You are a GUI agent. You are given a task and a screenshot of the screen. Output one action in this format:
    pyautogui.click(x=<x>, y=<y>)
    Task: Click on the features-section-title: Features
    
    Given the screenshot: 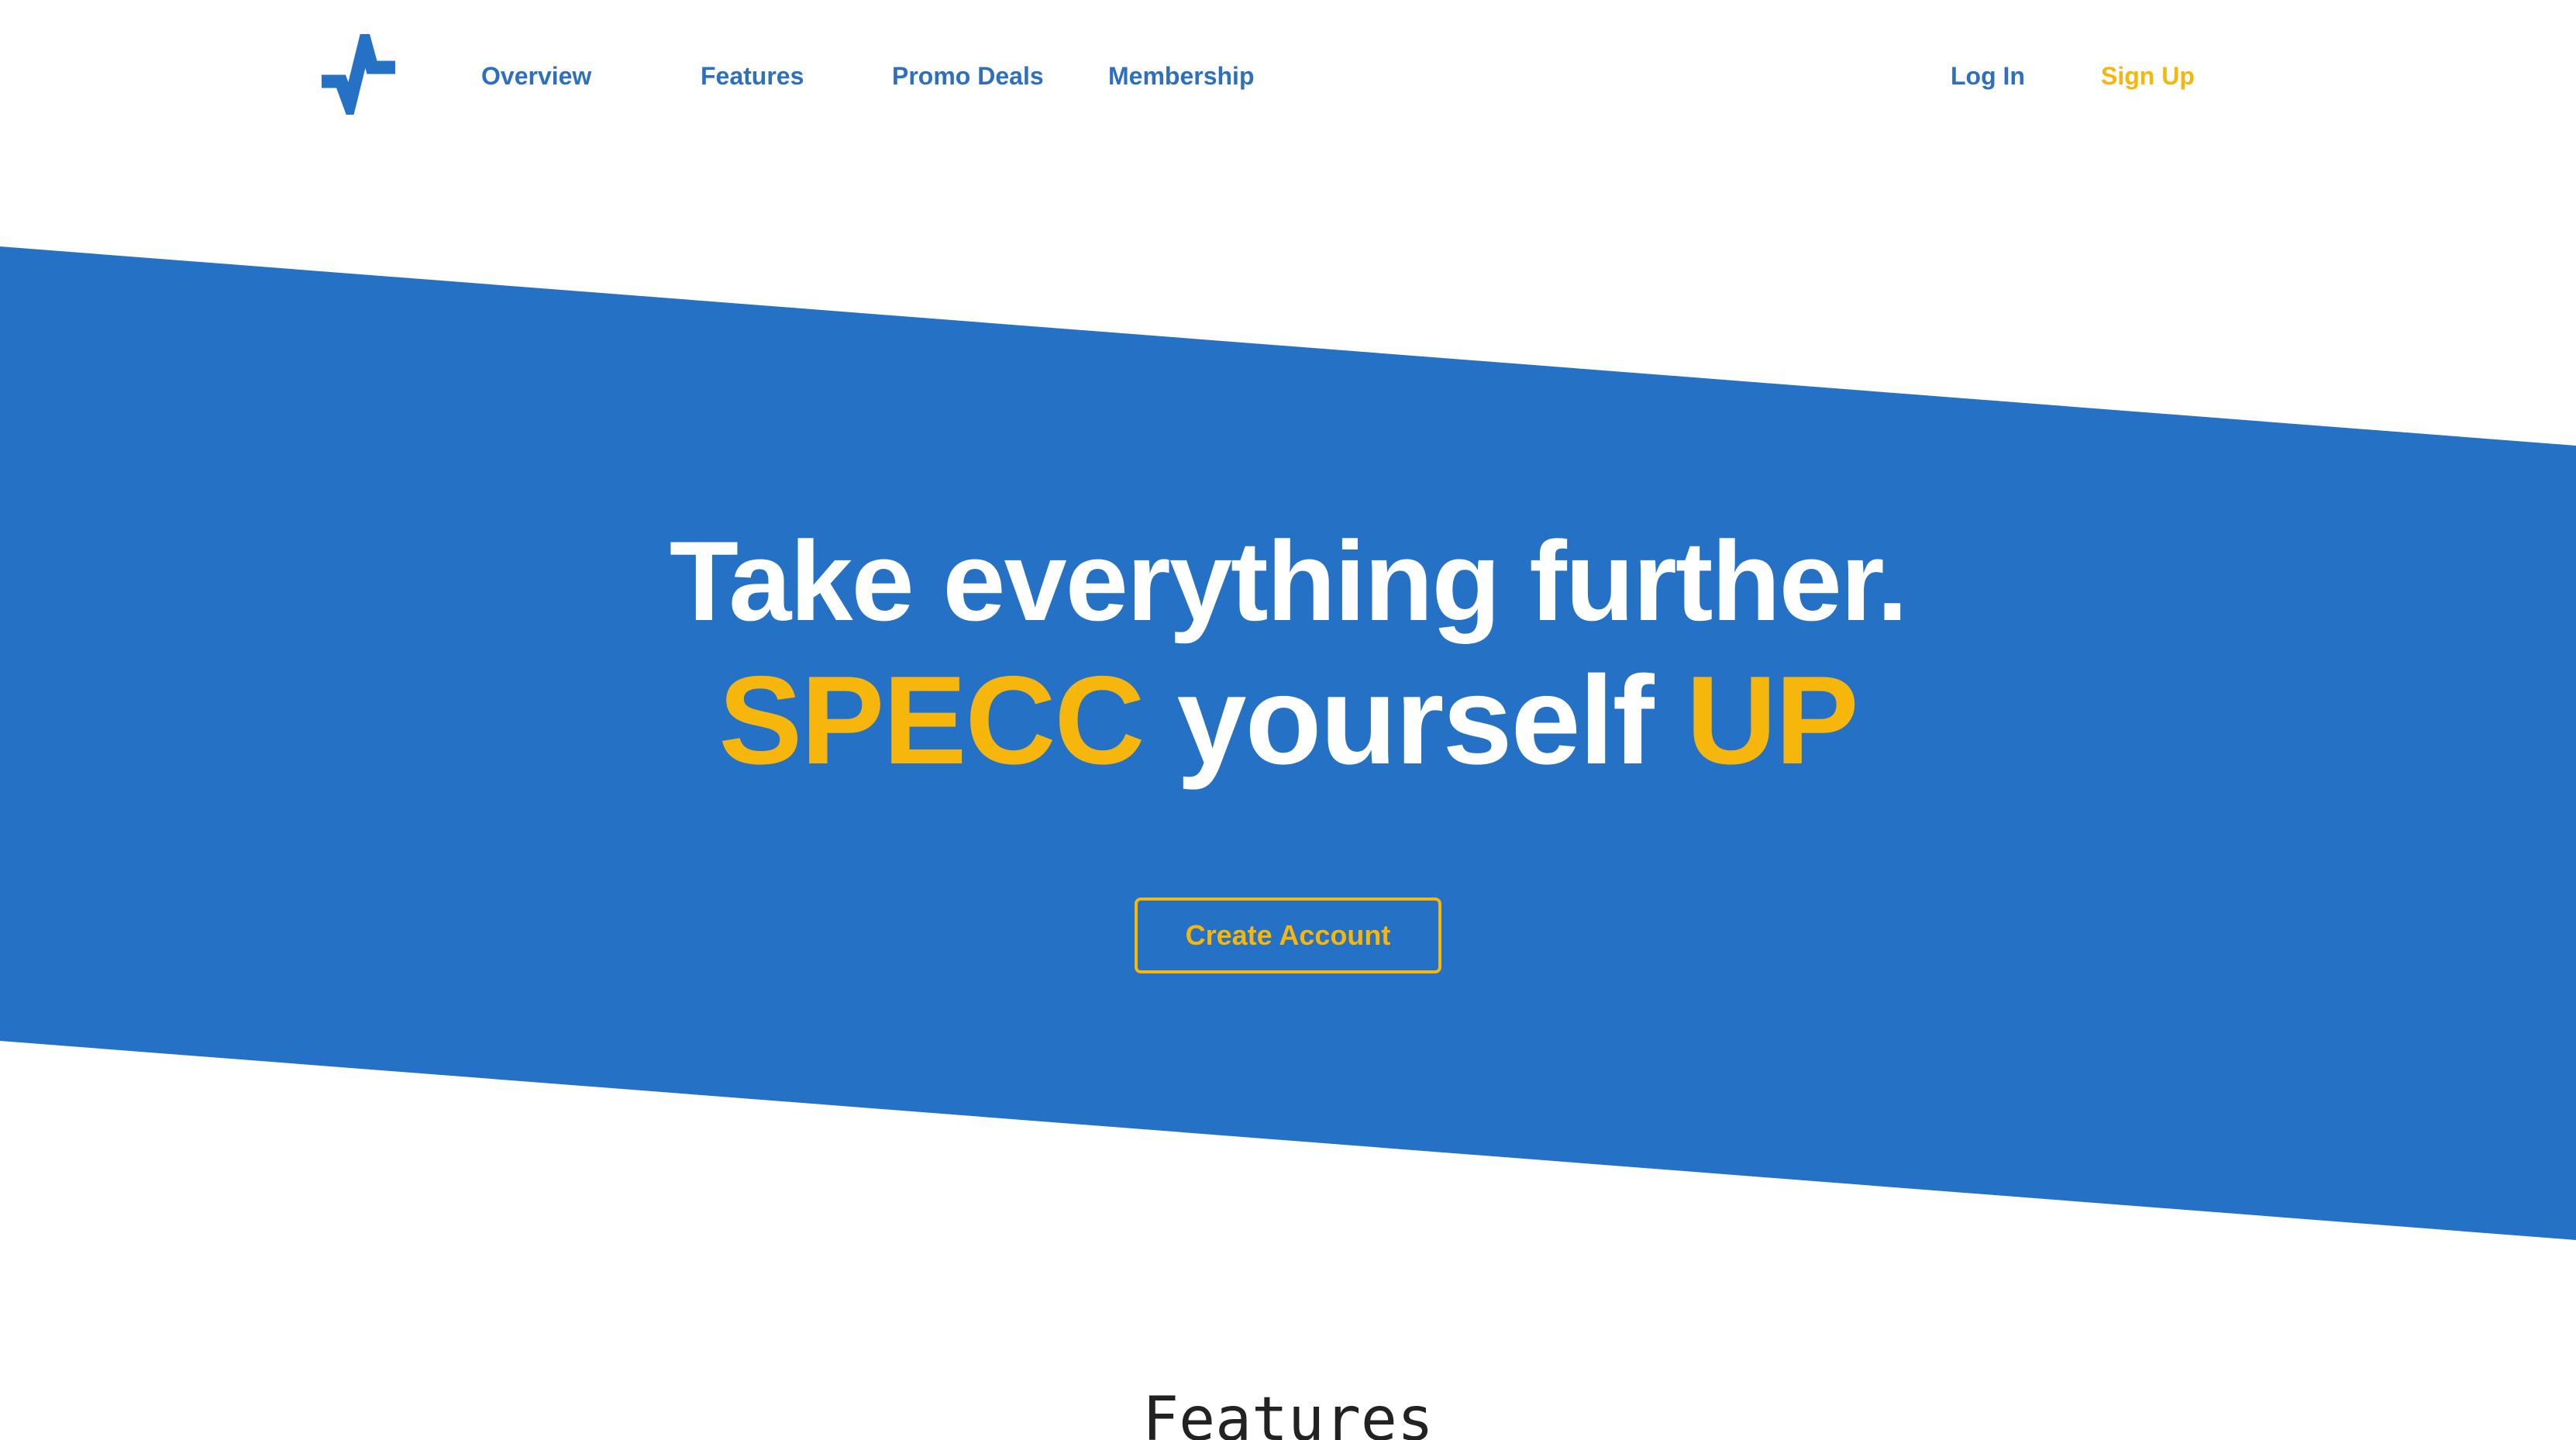 What is the action you would take?
    pyautogui.click(x=1288, y=1412)
    